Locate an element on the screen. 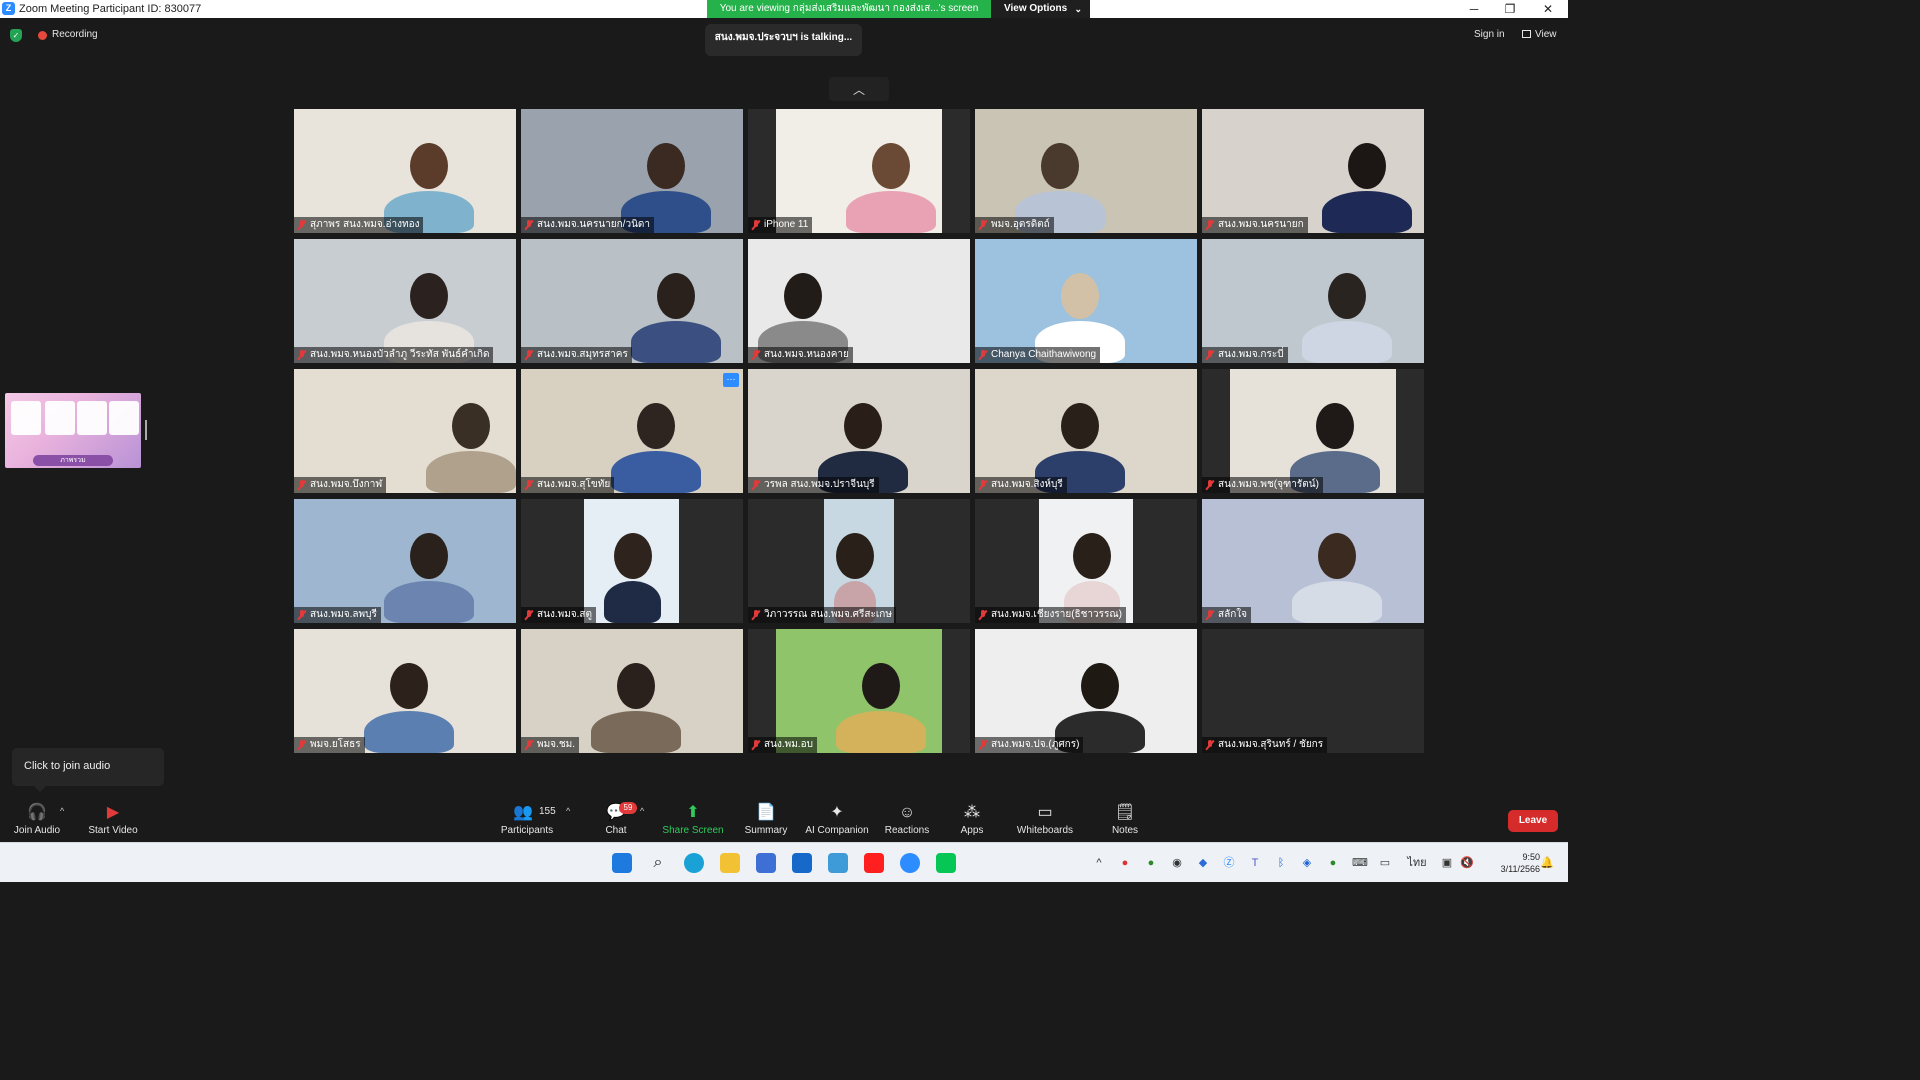 Image resolution: width=1920 pixels, height=1080 pixels. leave-button: Leave is located at coordinates (1533, 821).